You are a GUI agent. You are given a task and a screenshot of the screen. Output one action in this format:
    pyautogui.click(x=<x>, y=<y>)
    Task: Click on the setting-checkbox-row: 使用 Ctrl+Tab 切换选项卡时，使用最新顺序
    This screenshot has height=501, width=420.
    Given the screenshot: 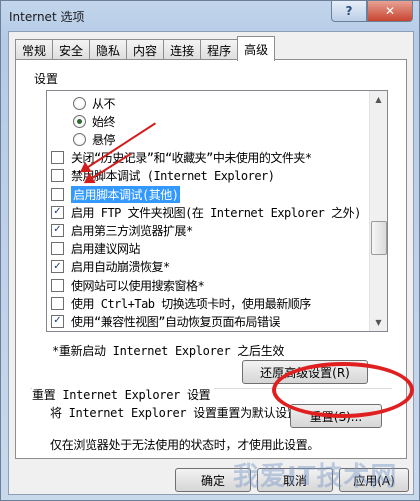 What is the action you would take?
    pyautogui.click(x=181, y=303)
    